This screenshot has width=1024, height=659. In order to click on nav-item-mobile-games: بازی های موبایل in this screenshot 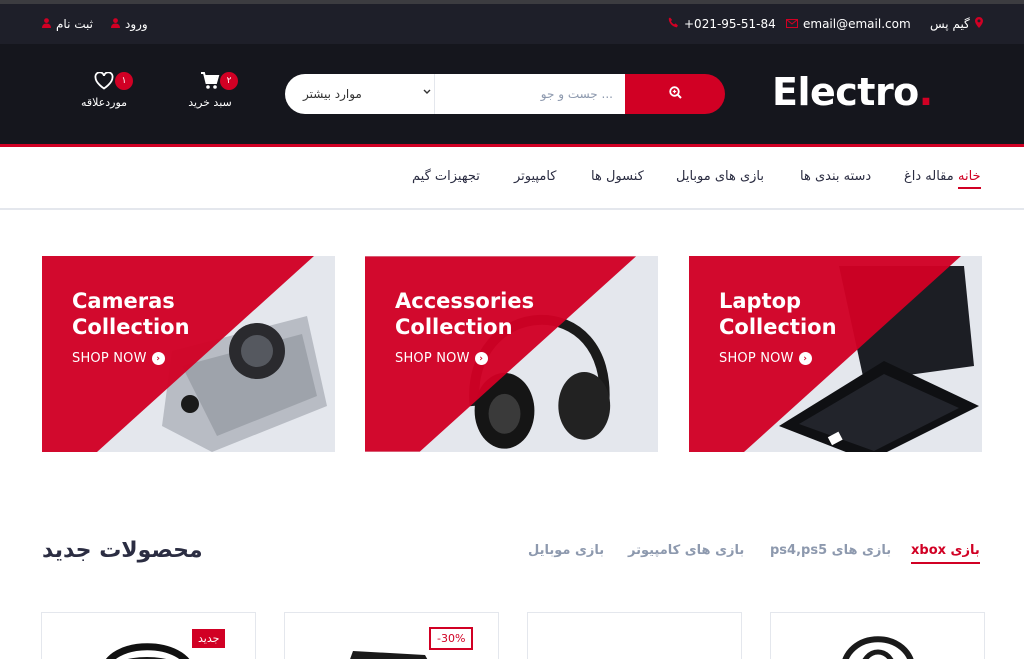, I will do `click(720, 176)`.